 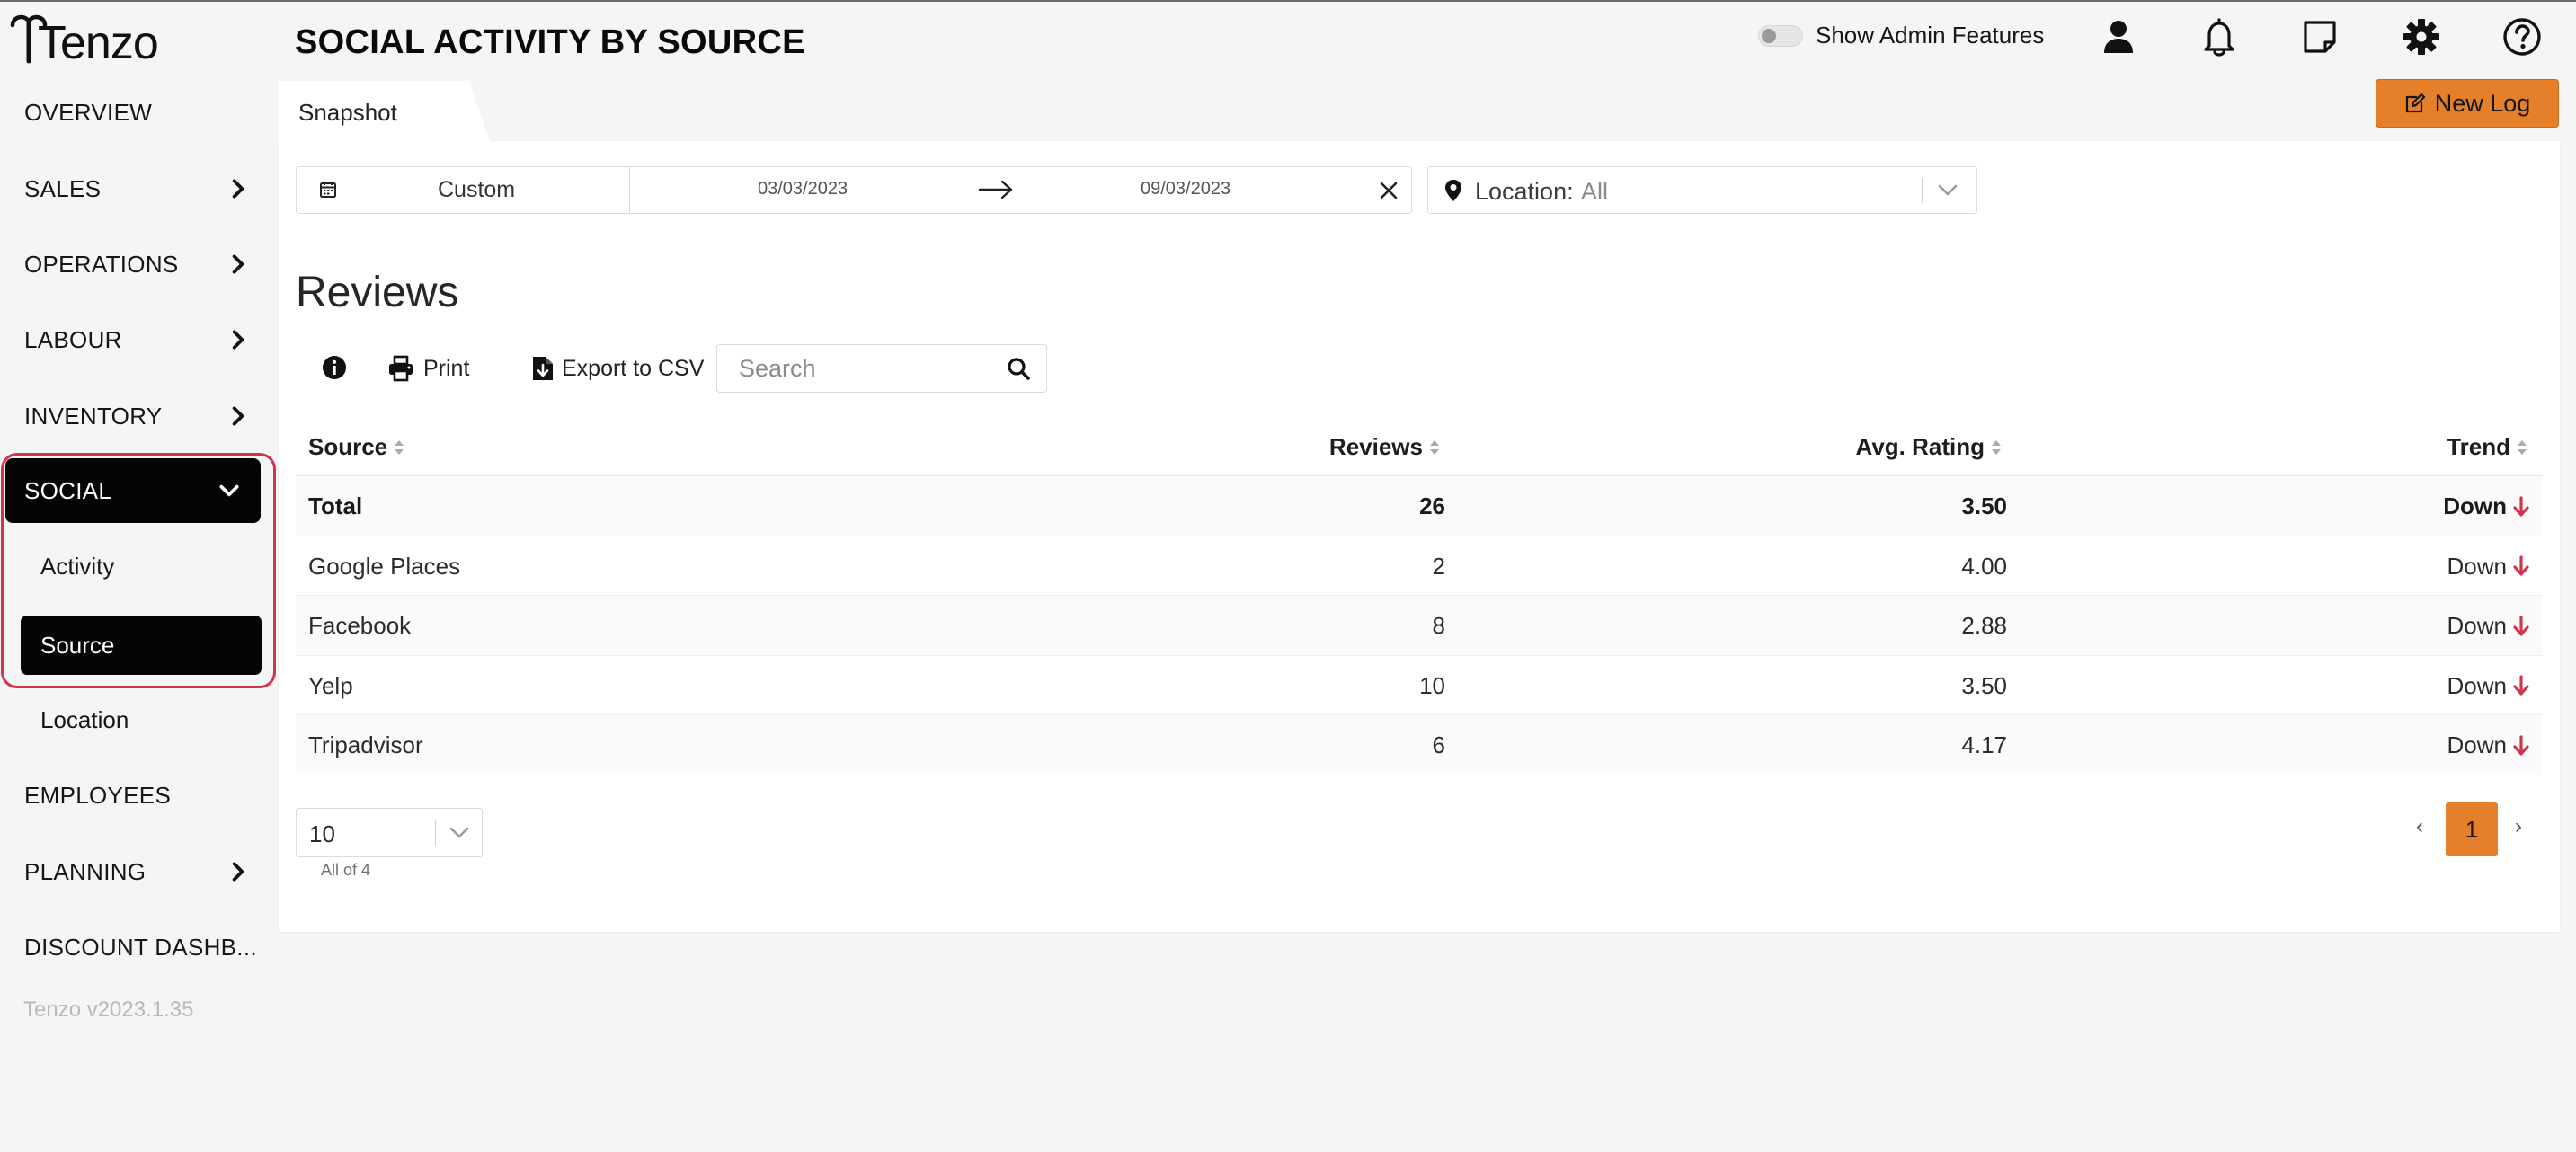 I want to click on cell-avg-rating: 2.88, so click(x=1984, y=626).